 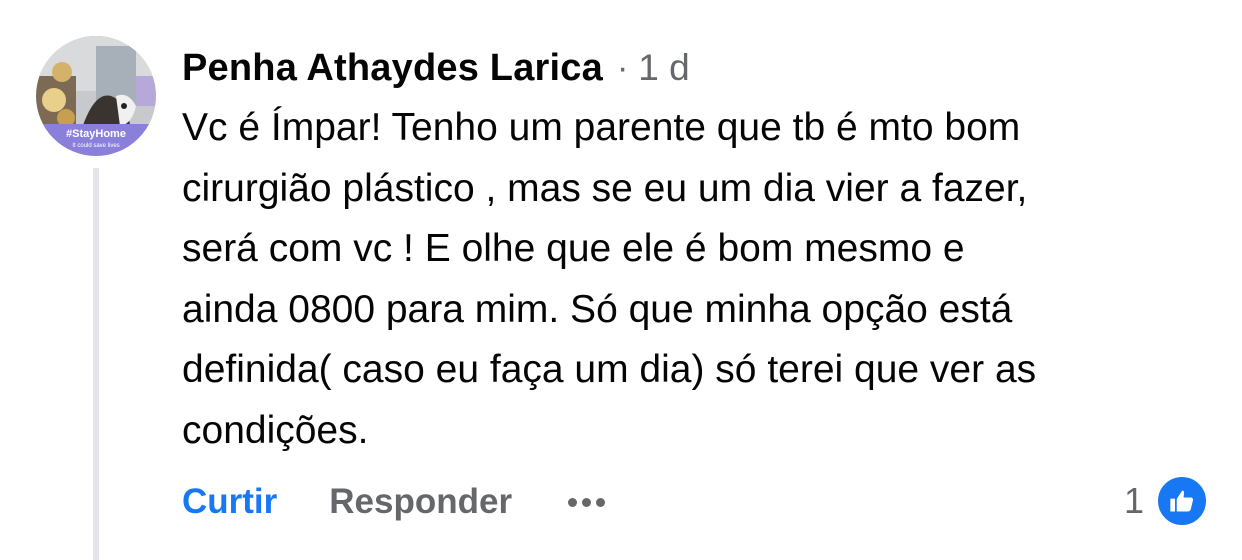 What do you see at coordinates (1182, 501) in the screenshot?
I see `thumbs-up-icon` at bounding box center [1182, 501].